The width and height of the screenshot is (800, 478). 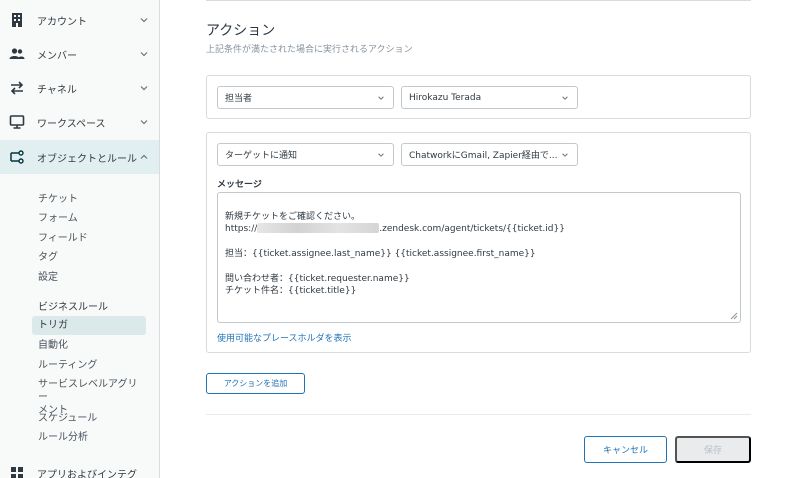 What do you see at coordinates (318, 228) in the screenshot?
I see `redacted-subdomain` at bounding box center [318, 228].